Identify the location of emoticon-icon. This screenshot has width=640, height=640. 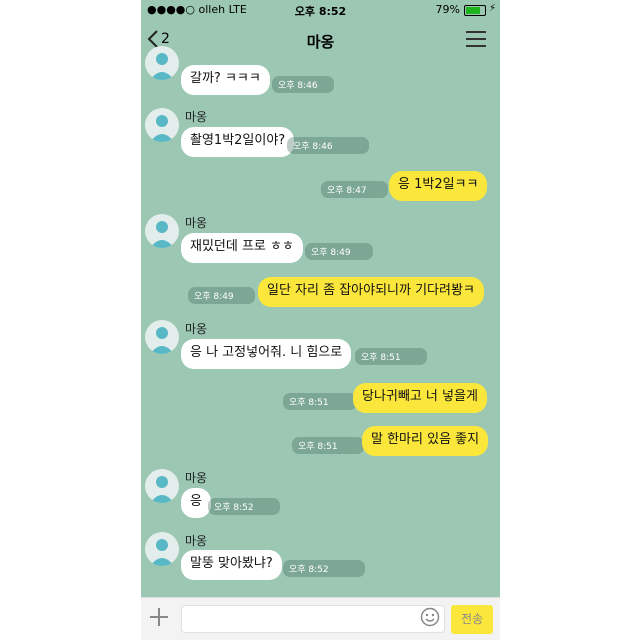
(430, 617).